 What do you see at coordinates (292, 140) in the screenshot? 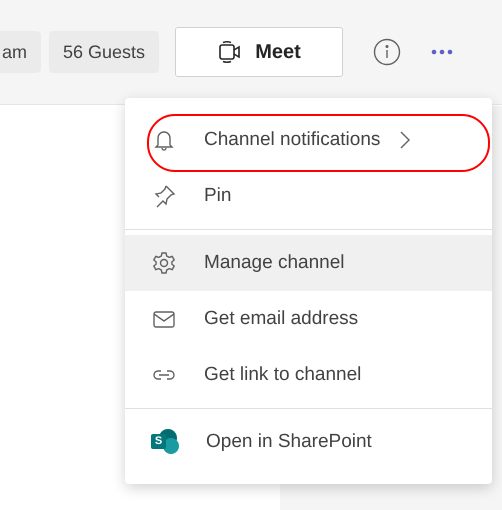
I see `menu-item-label: Channel notifications` at bounding box center [292, 140].